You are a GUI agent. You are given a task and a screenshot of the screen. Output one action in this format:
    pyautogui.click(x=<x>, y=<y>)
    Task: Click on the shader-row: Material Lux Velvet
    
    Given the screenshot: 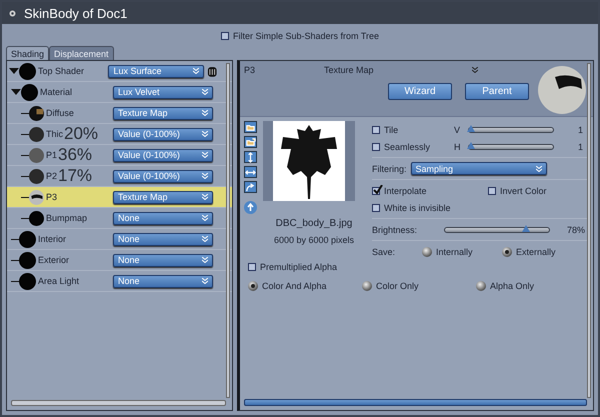 What is the action you would take?
    pyautogui.click(x=119, y=92)
    